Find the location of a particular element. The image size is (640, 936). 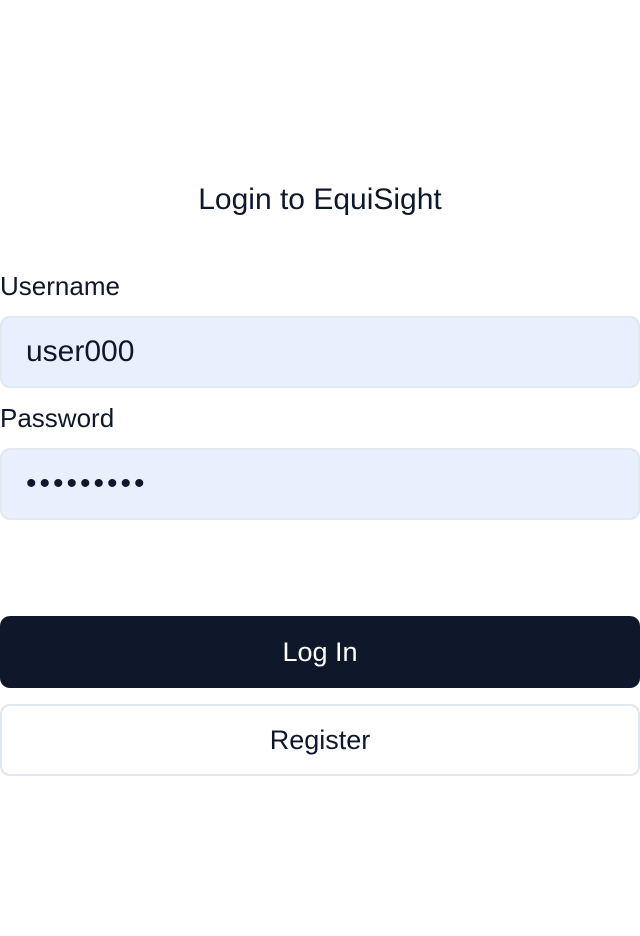

login-button: Log In is located at coordinates (320, 652).